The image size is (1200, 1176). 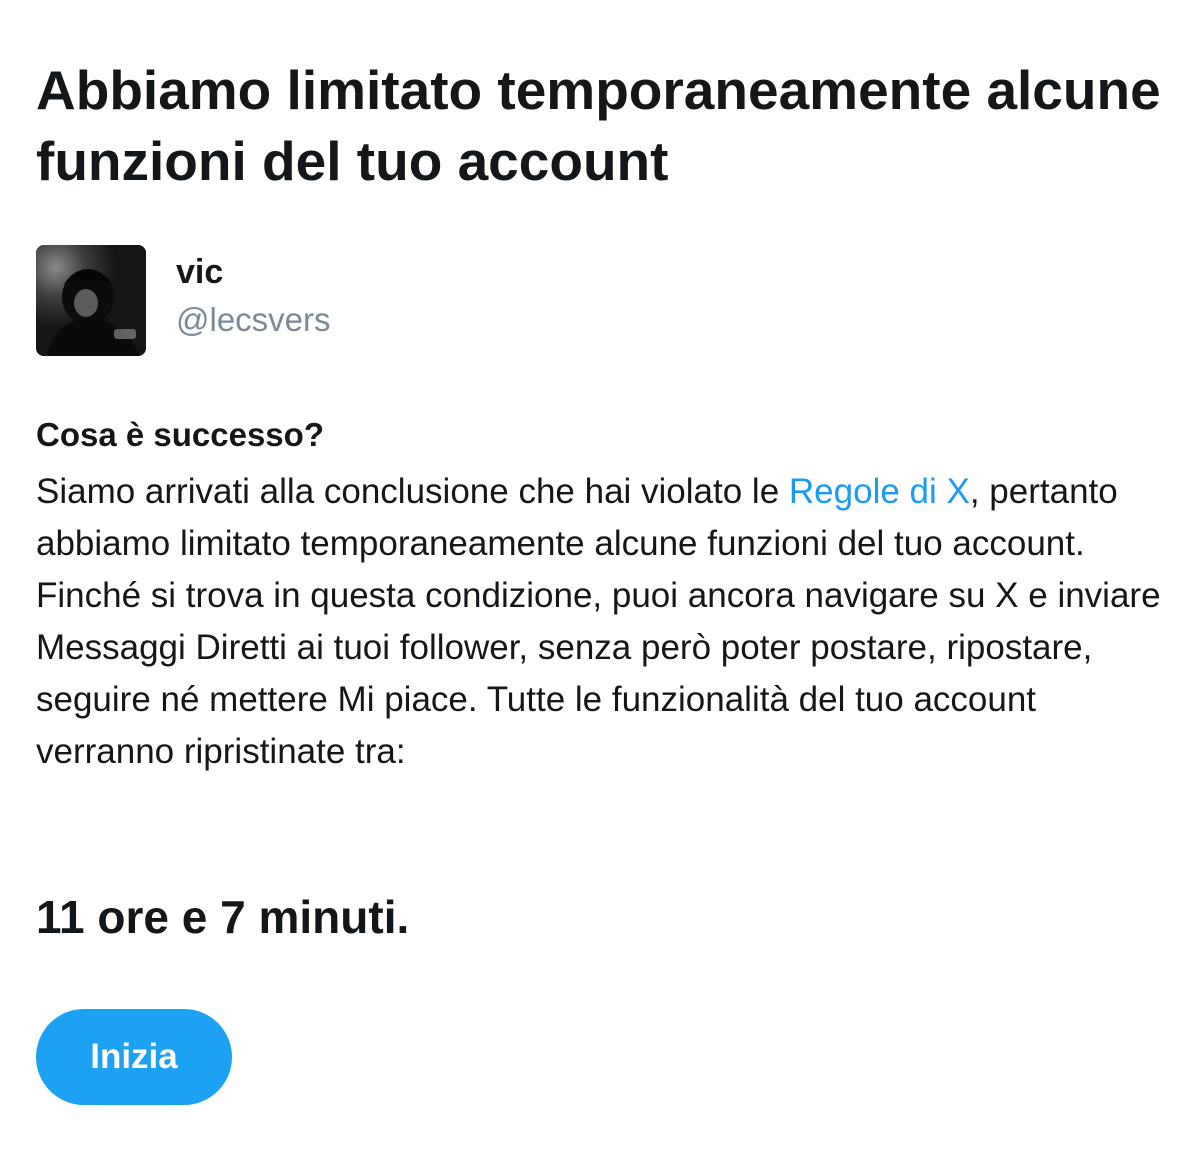 What do you see at coordinates (386, 301) in the screenshot?
I see `account-card: vic @lecsvers` at bounding box center [386, 301].